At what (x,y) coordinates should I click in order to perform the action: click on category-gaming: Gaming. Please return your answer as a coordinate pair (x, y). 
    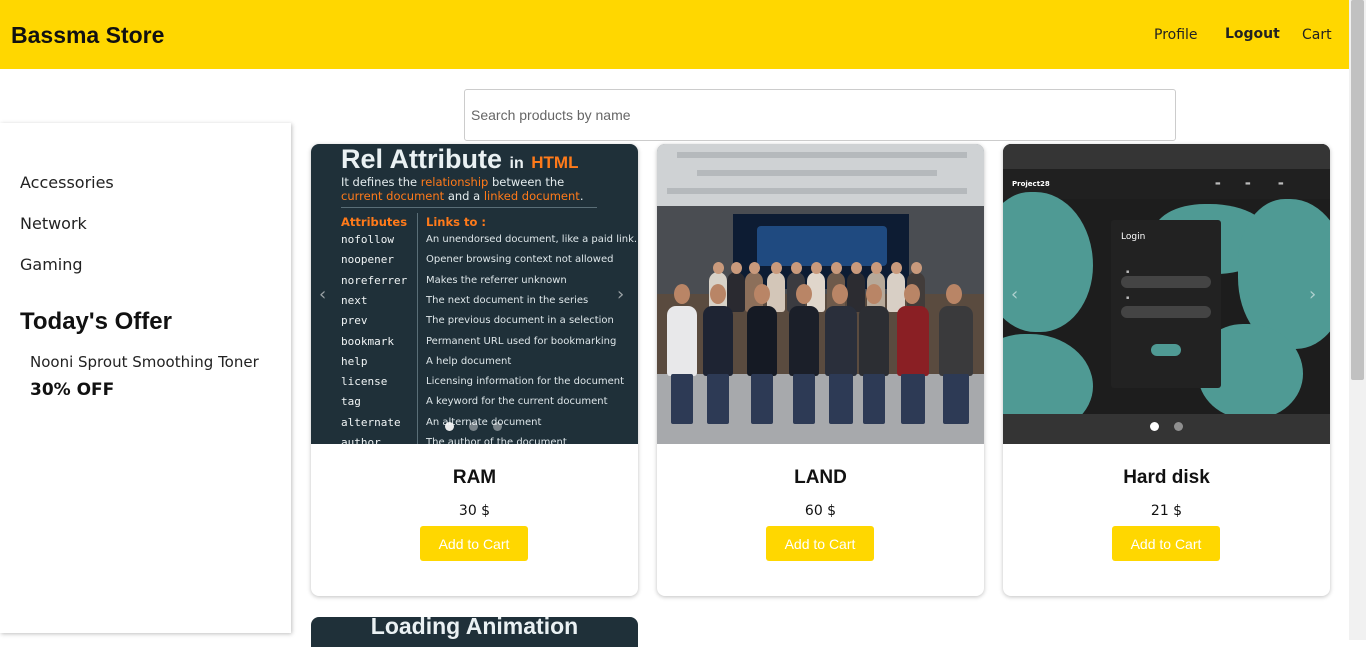
    Looking at the image, I should click on (51, 264).